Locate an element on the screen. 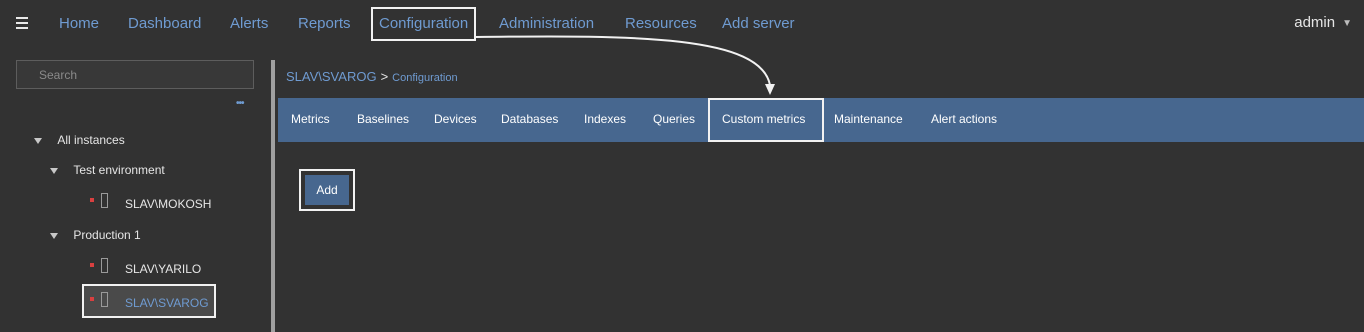 The width and height of the screenshot is (1364, 332). user-menu: admin ▼ is located at coordinates (1323, 22).